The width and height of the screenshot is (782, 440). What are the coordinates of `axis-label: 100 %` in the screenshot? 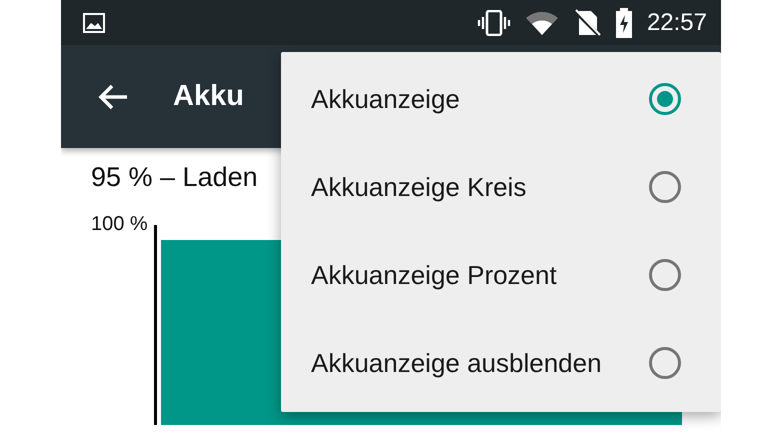 It's located at (119, 224).